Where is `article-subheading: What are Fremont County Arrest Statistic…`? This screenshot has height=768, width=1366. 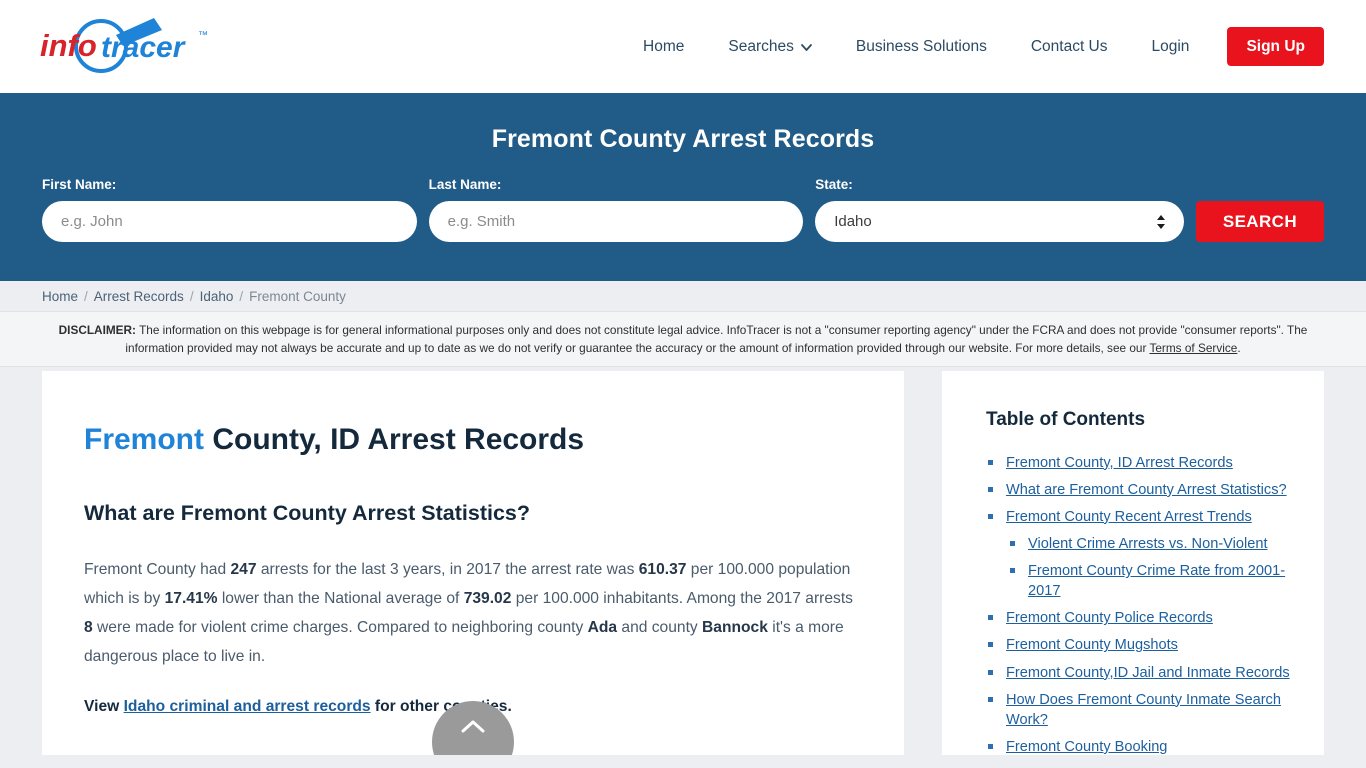
article-subheading: What are Fremont County Arrest Statistic… is located at coordinates (307, 513).